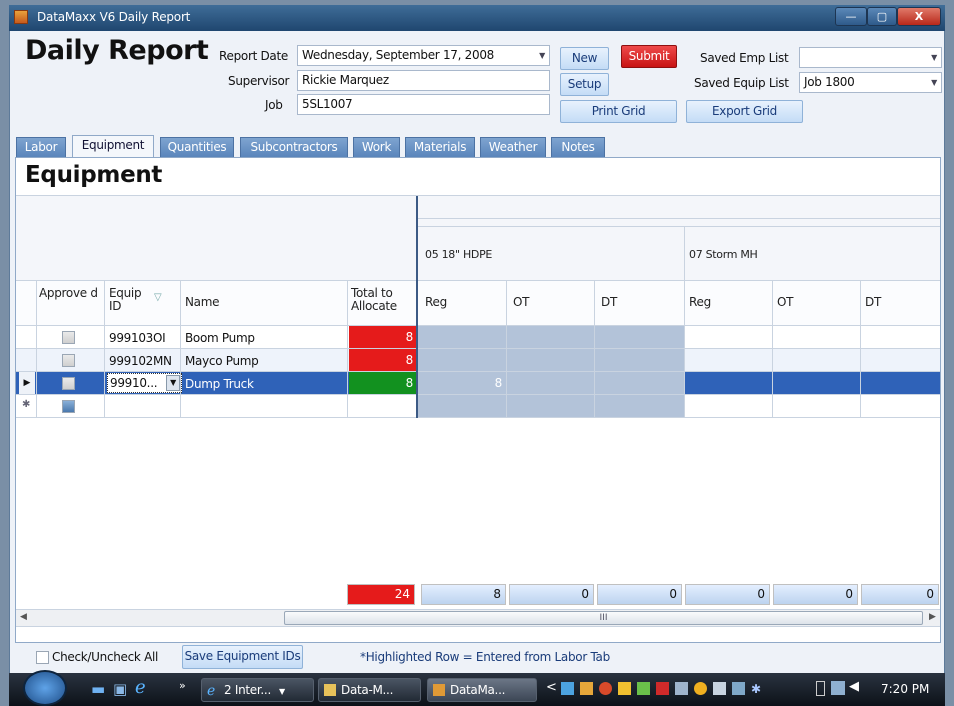 The image size is (954, 706). What do you see at coordinates (477, 18) in the screenshot?
I see `window-title-bar: DataMaxx V6 Daily Report — ▢ X` at bounding box center [477, 18].